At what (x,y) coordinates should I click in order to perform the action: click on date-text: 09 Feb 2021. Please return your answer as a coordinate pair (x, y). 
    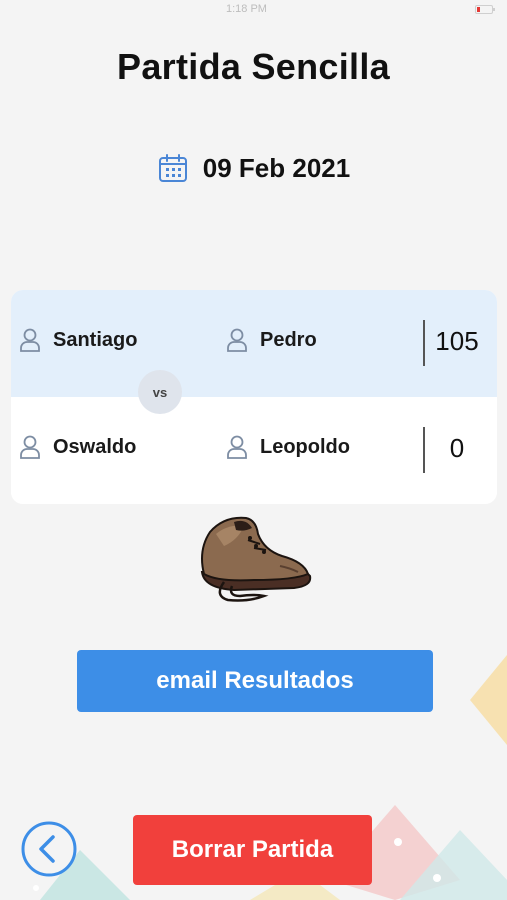
    Looking at the image, I should click on (276, 167).